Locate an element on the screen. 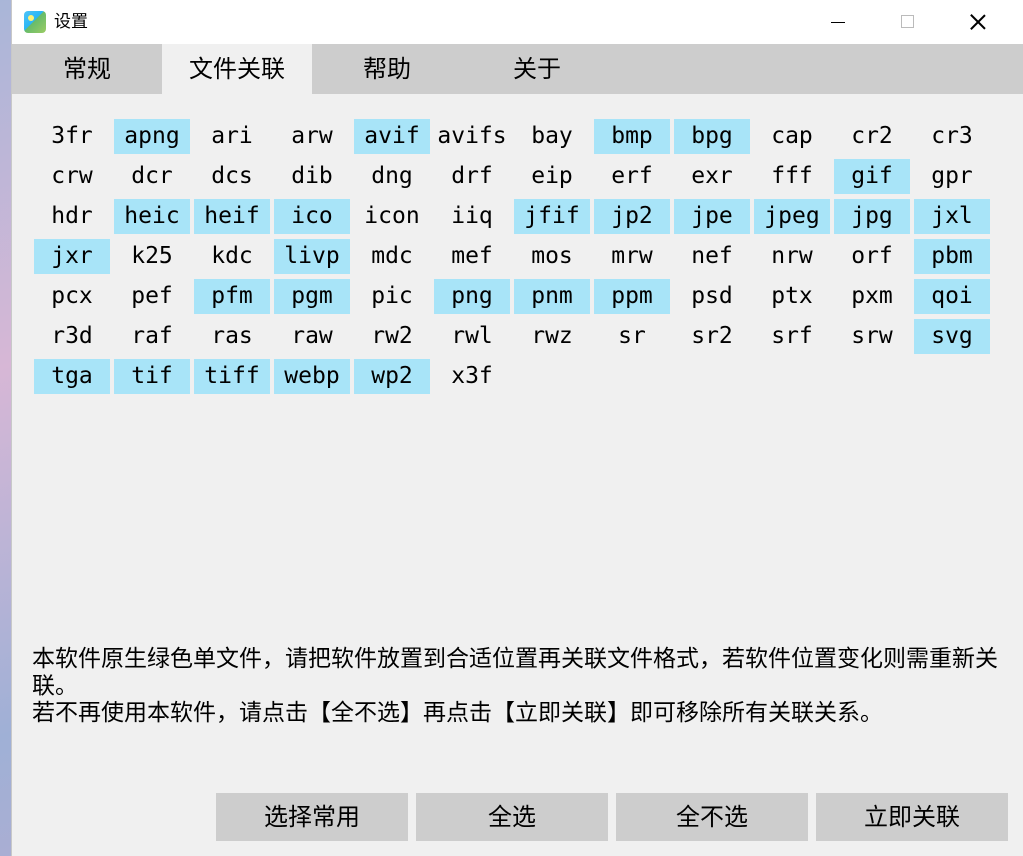 This screenshot has width=1023, height=856. title-bar: 设置 is located at coordinates (517, 22).